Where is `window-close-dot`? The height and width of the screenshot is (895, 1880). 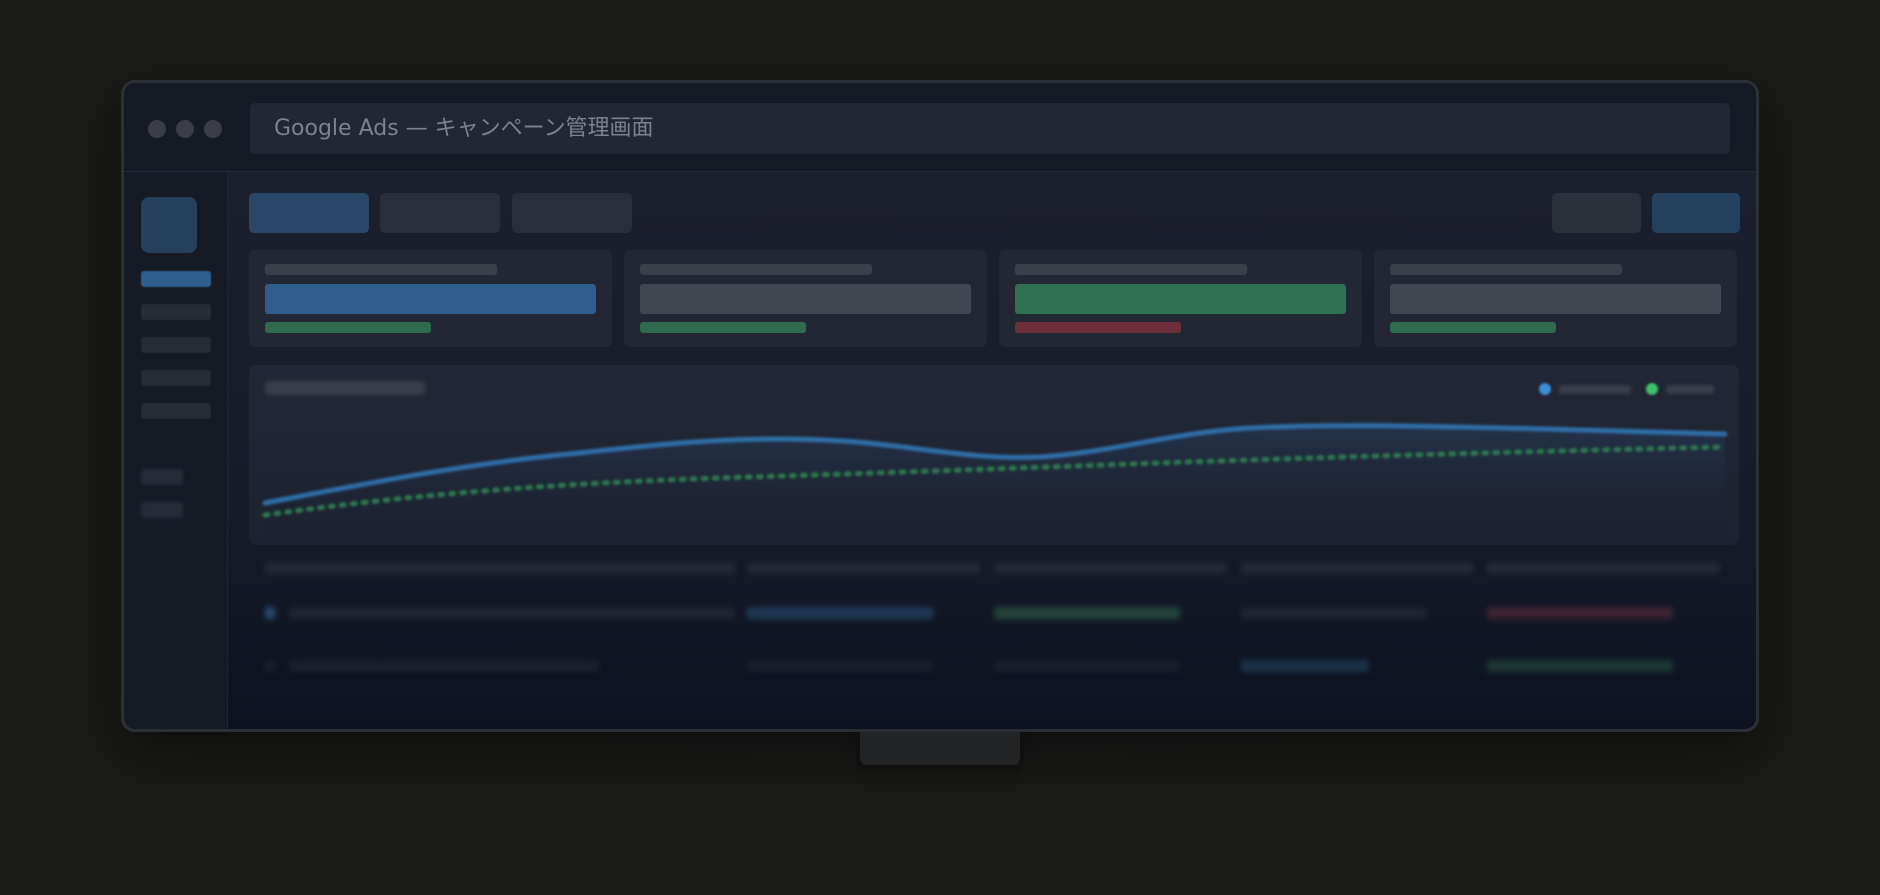 window-close-dot is located at coordinates (157, 129).